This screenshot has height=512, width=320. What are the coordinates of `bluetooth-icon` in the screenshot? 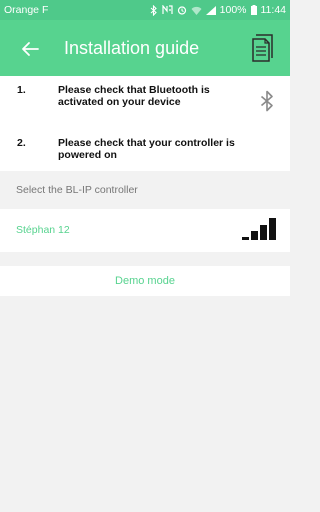 It's located at (266, 101).